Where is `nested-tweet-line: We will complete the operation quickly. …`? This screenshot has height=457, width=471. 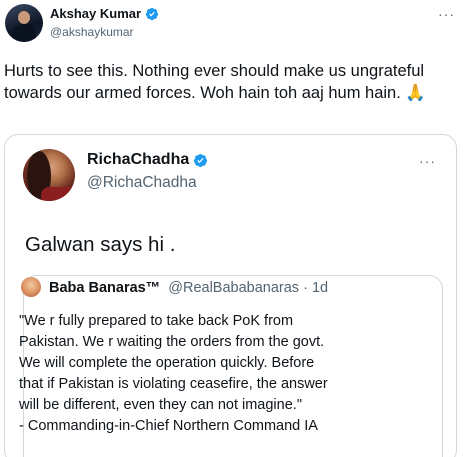
nested-tweet-line: We will complete the operation quickly. … is located at coordinates (167, 363).